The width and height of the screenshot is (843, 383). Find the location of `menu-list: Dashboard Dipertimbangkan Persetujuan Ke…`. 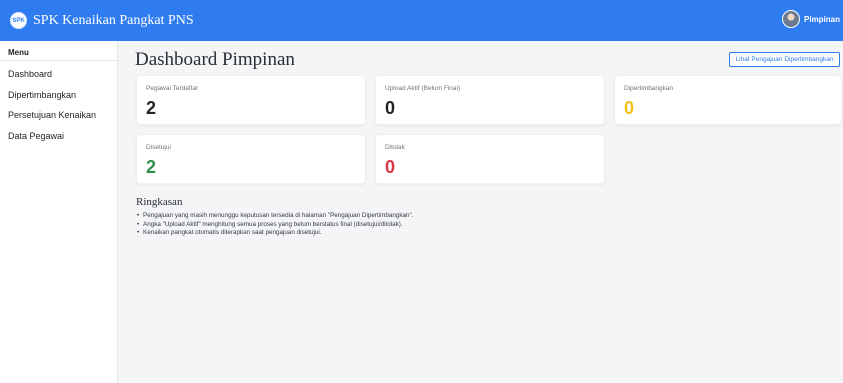

menu-list: Dashboard Dipertimbangkan Persetujuan Ke… is located at coordinates (58, 103).